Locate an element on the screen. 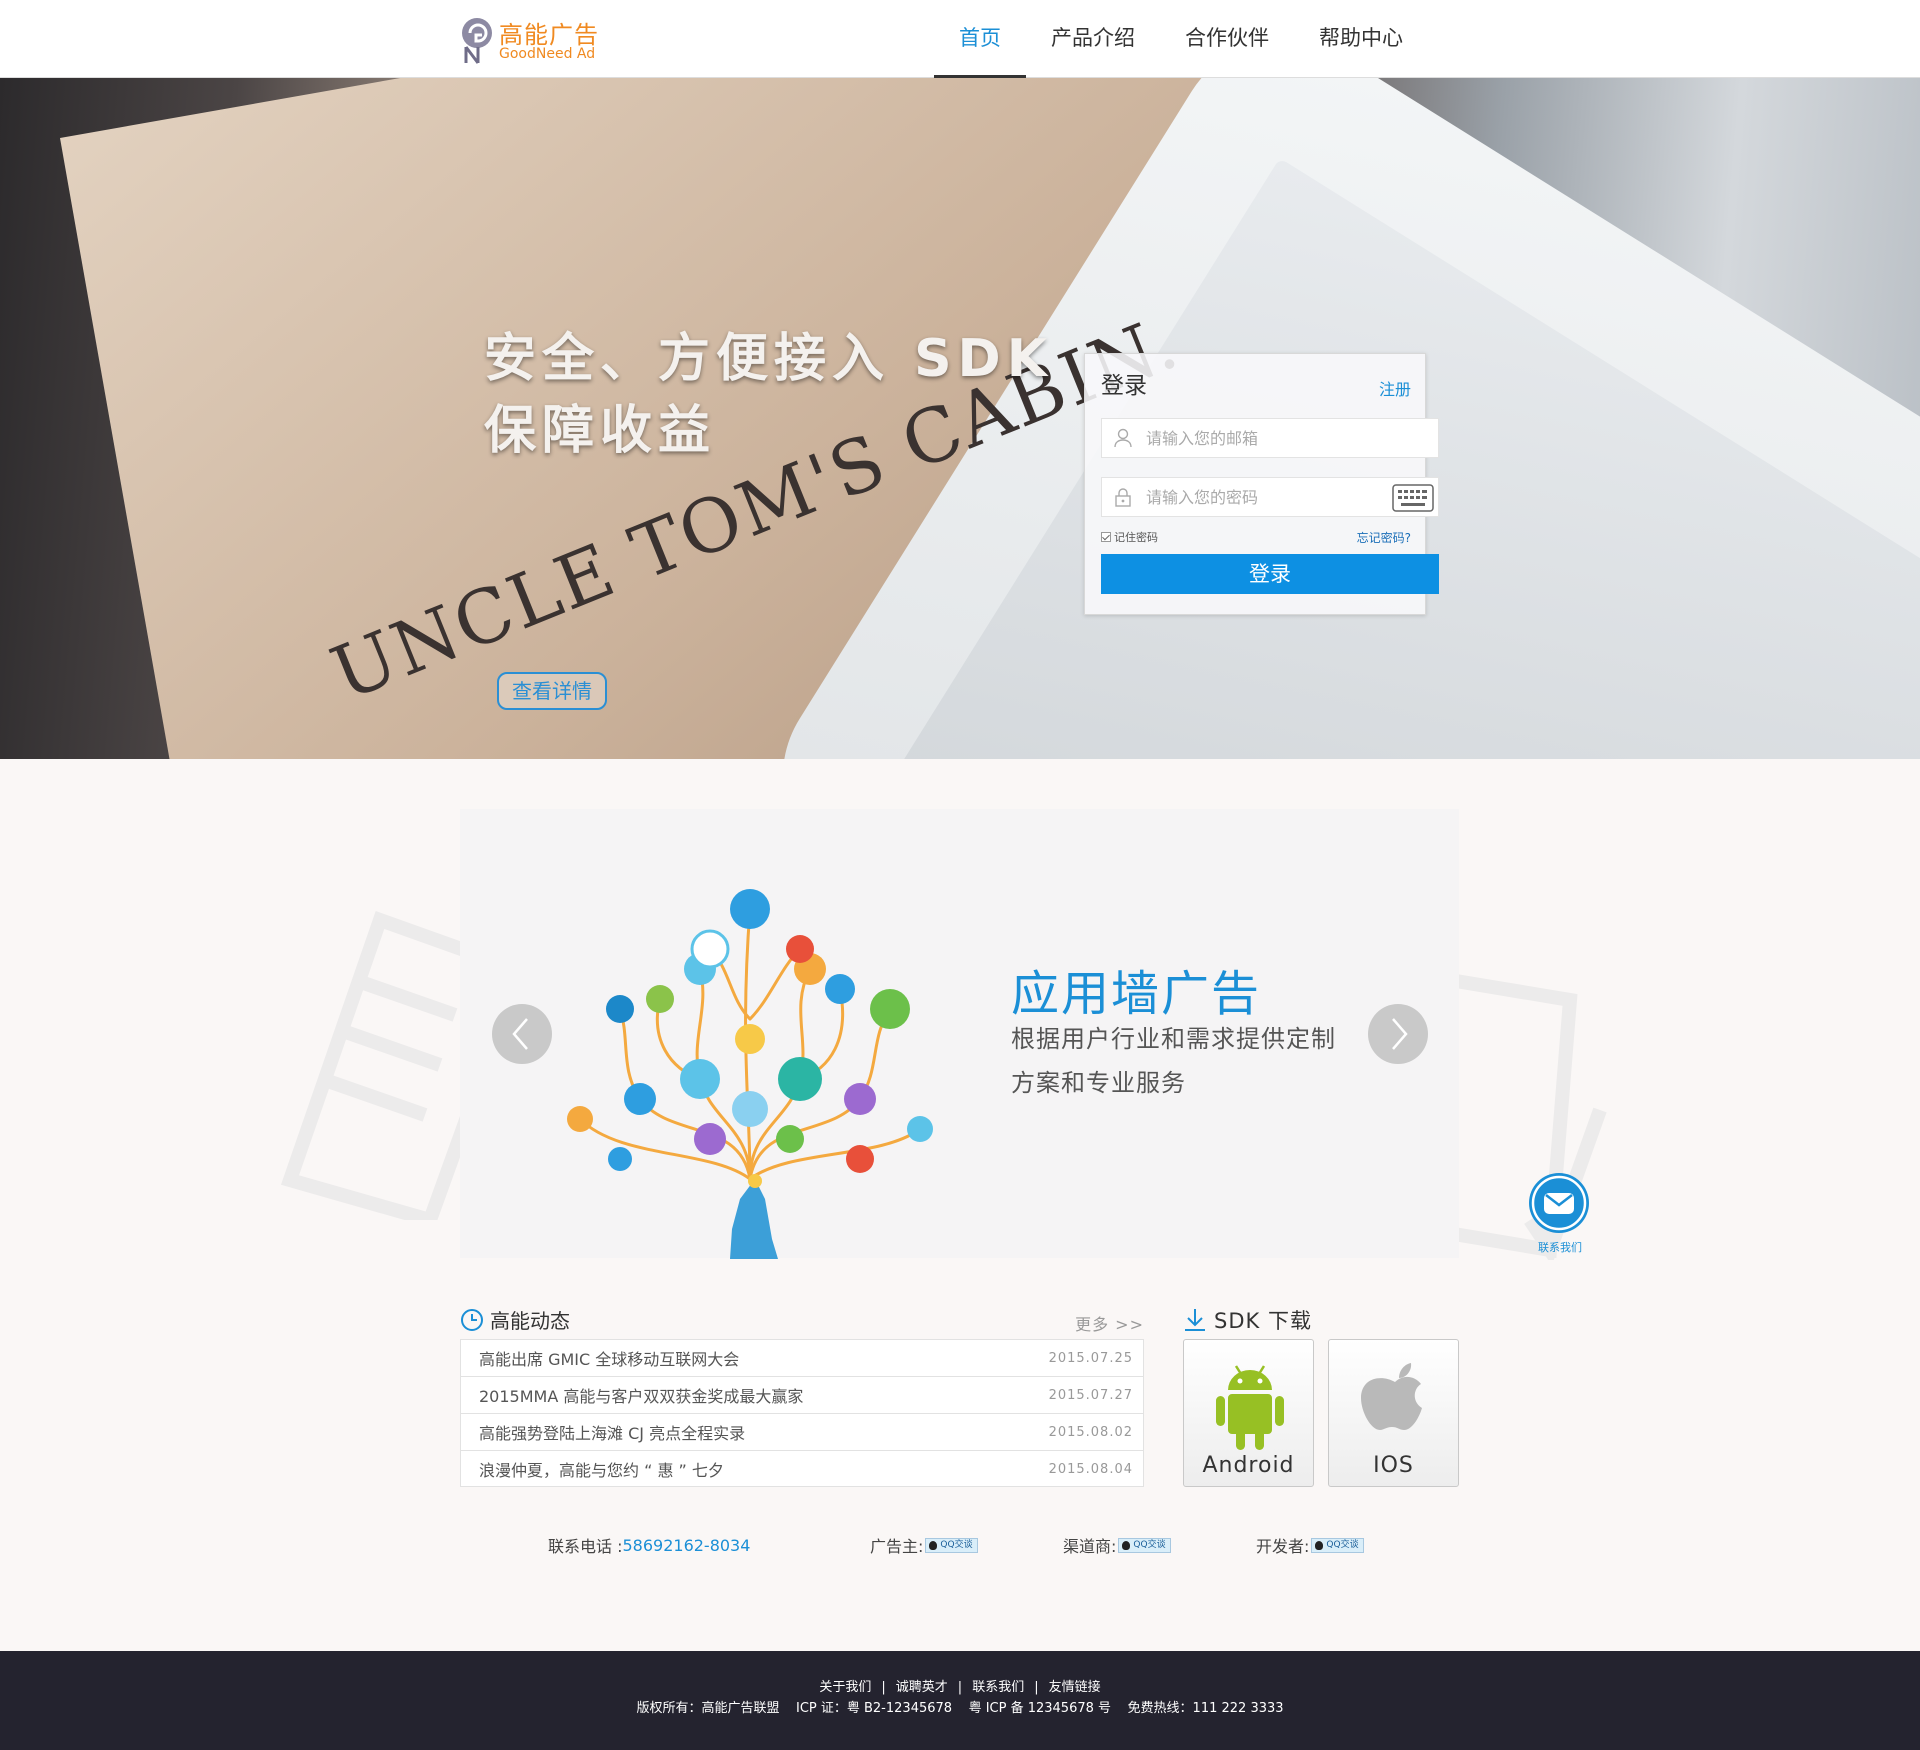  hero-slogan-line1: 安全、方便接入 SDK is located at coordinates (769, 359).